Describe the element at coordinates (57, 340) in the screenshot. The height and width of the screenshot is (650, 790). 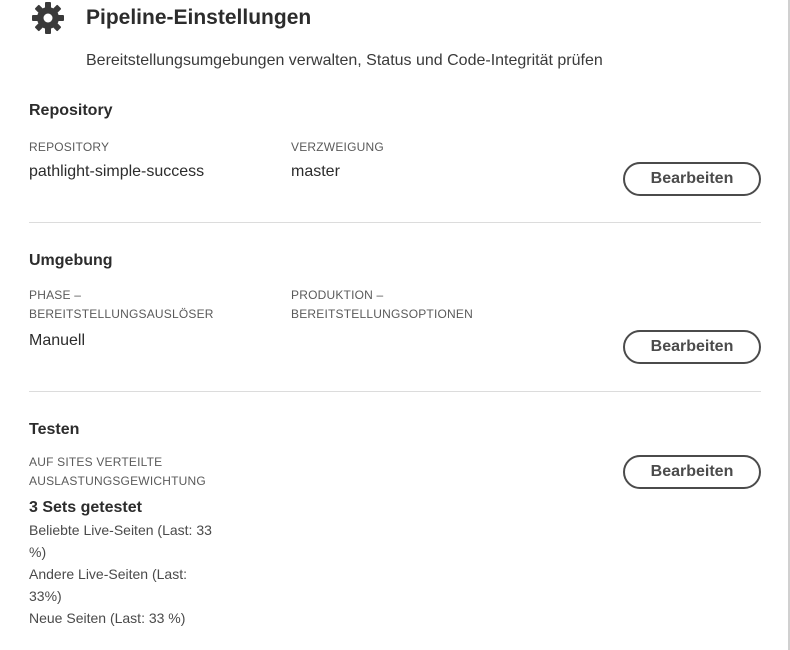
I see `phase-value: Manuell` at that location.